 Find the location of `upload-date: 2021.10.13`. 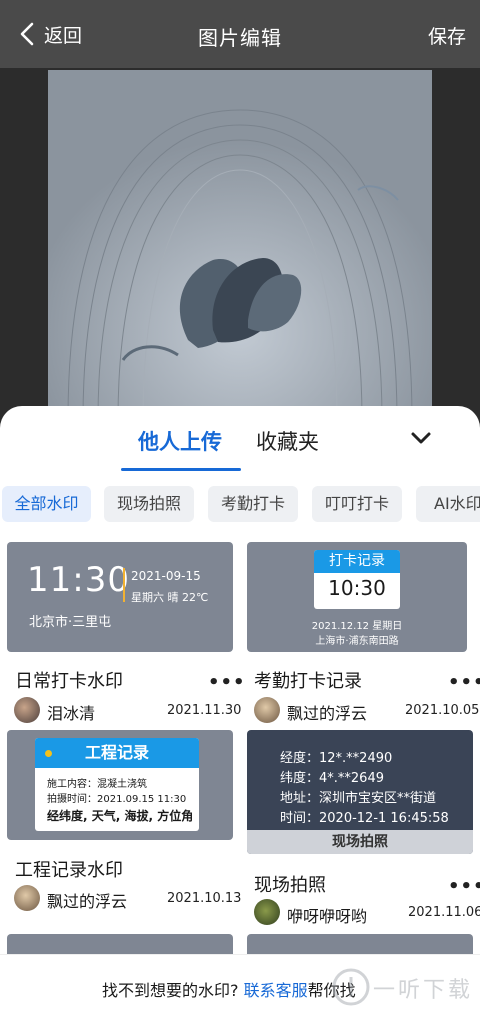

upload-date: 2021.10.13 is located at coordinates (204, 898).